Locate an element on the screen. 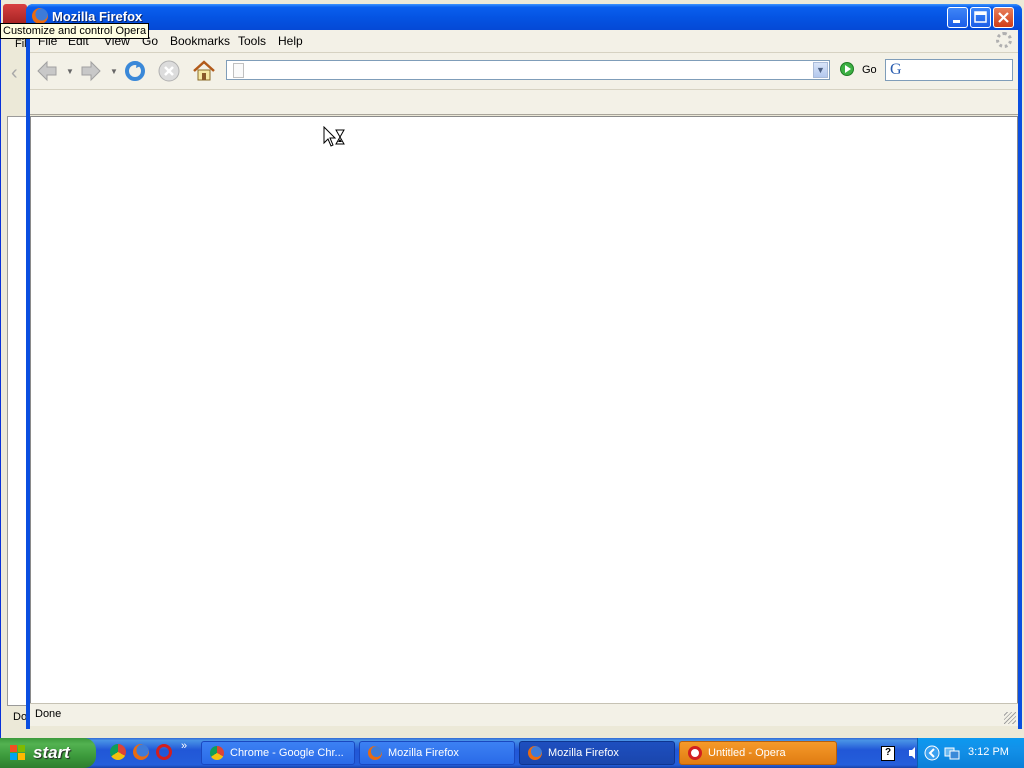 The width and height of the screenshot is (1024, 768). minimize-icon is located at coordinates (956, 21).